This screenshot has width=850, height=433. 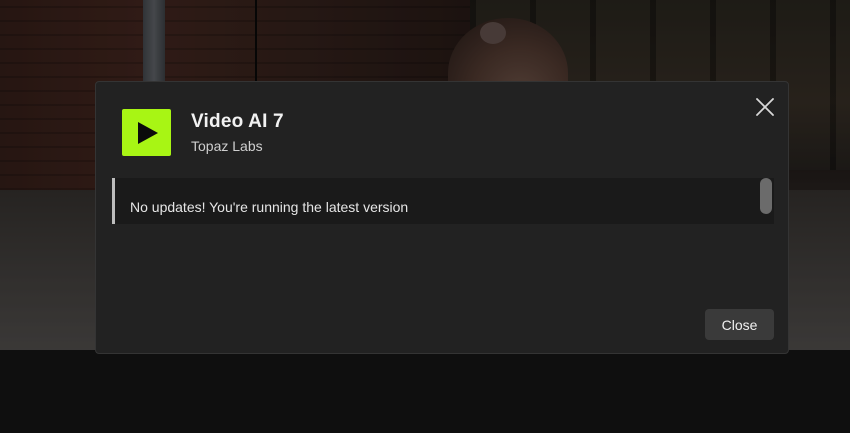 I want to click on close-button: Close, so click(x=739, y=324).